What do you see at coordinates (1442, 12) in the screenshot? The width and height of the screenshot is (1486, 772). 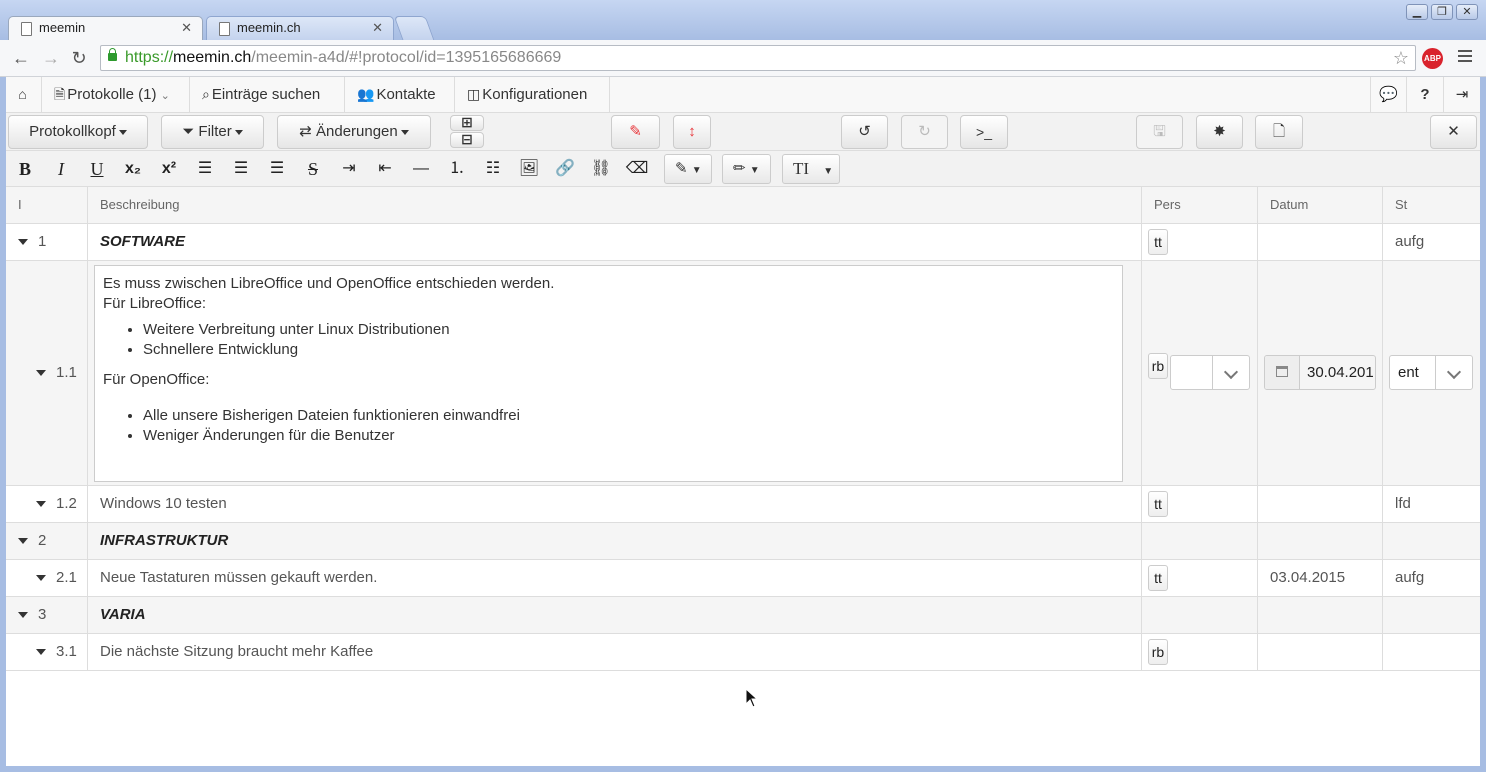 I see `maximize-icon: ❐` at bounding box center [1442, 12].